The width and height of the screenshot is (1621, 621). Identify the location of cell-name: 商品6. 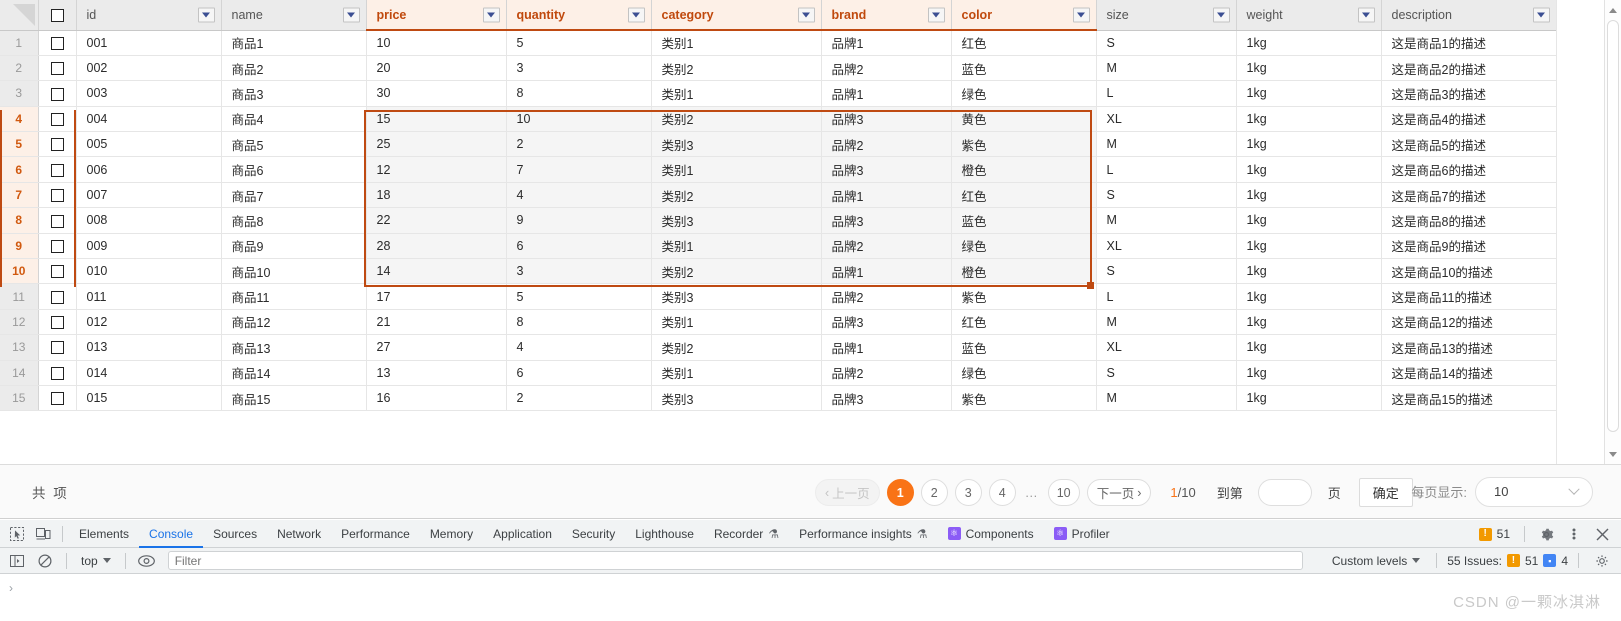
(294, 169).